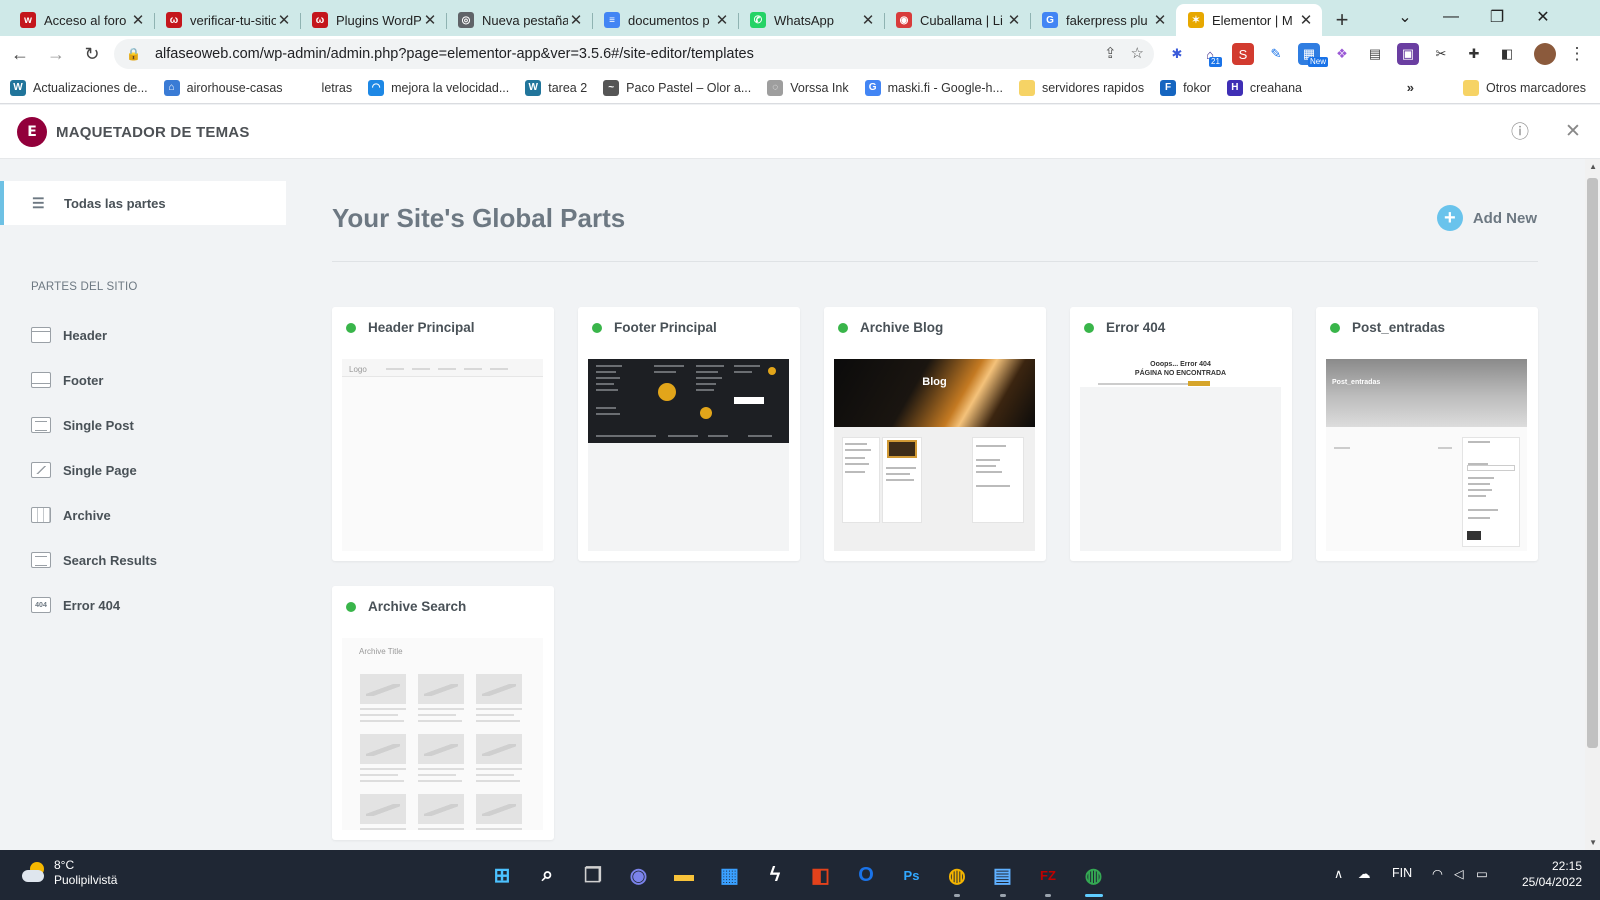 The width and height of the screenshot is (1600, 900). What do you see at coordinates (1110, 53) in the screenshot?
I see `share-icon: ⇪` at bounding box center [1110, 53].